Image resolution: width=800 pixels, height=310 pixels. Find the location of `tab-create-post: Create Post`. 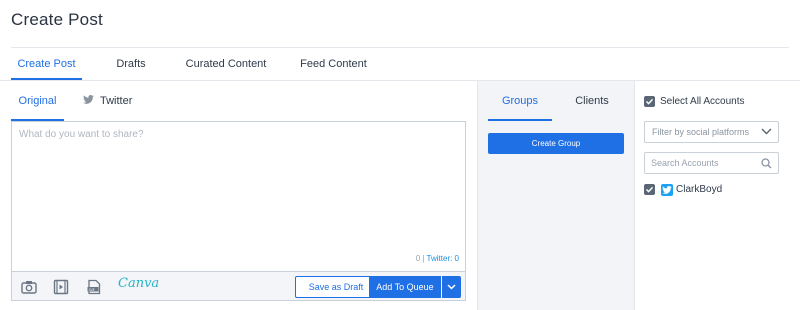

tab-create-post: Create Post is located at coordinates (46, 64).